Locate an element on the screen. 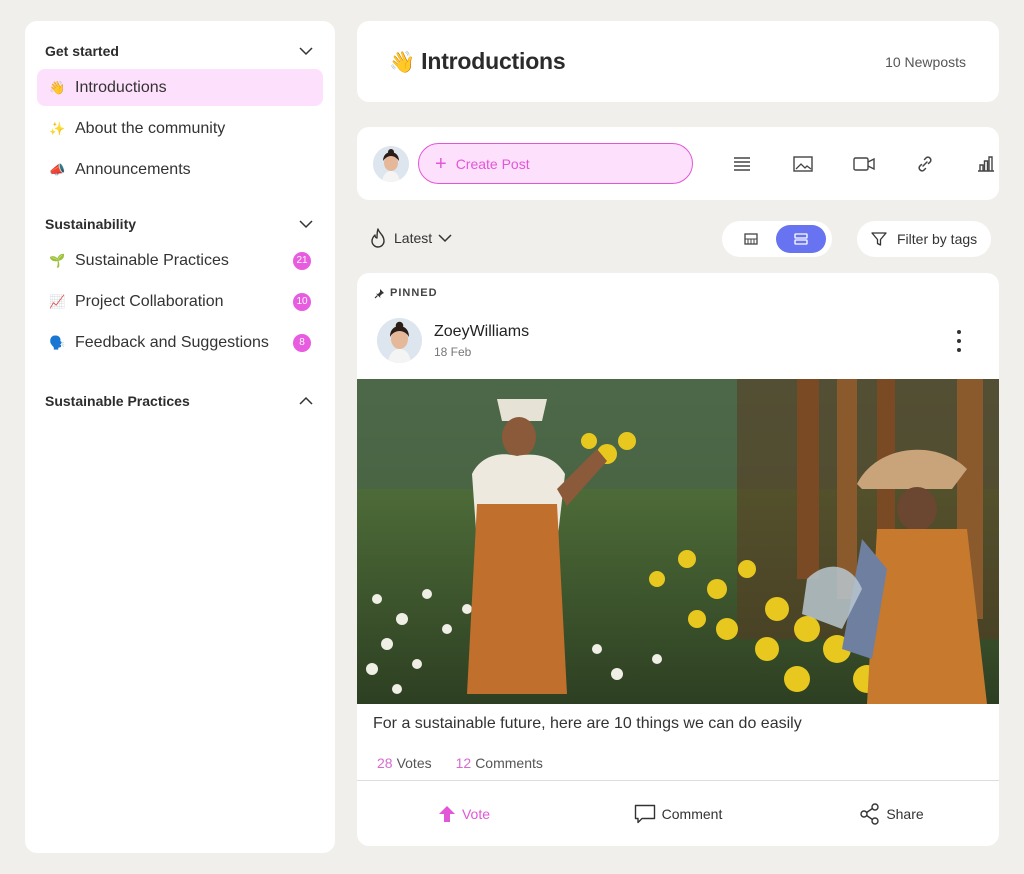 This screenshot has height=874, width=1024. more-options-icon is located at coordinates (959, 341).